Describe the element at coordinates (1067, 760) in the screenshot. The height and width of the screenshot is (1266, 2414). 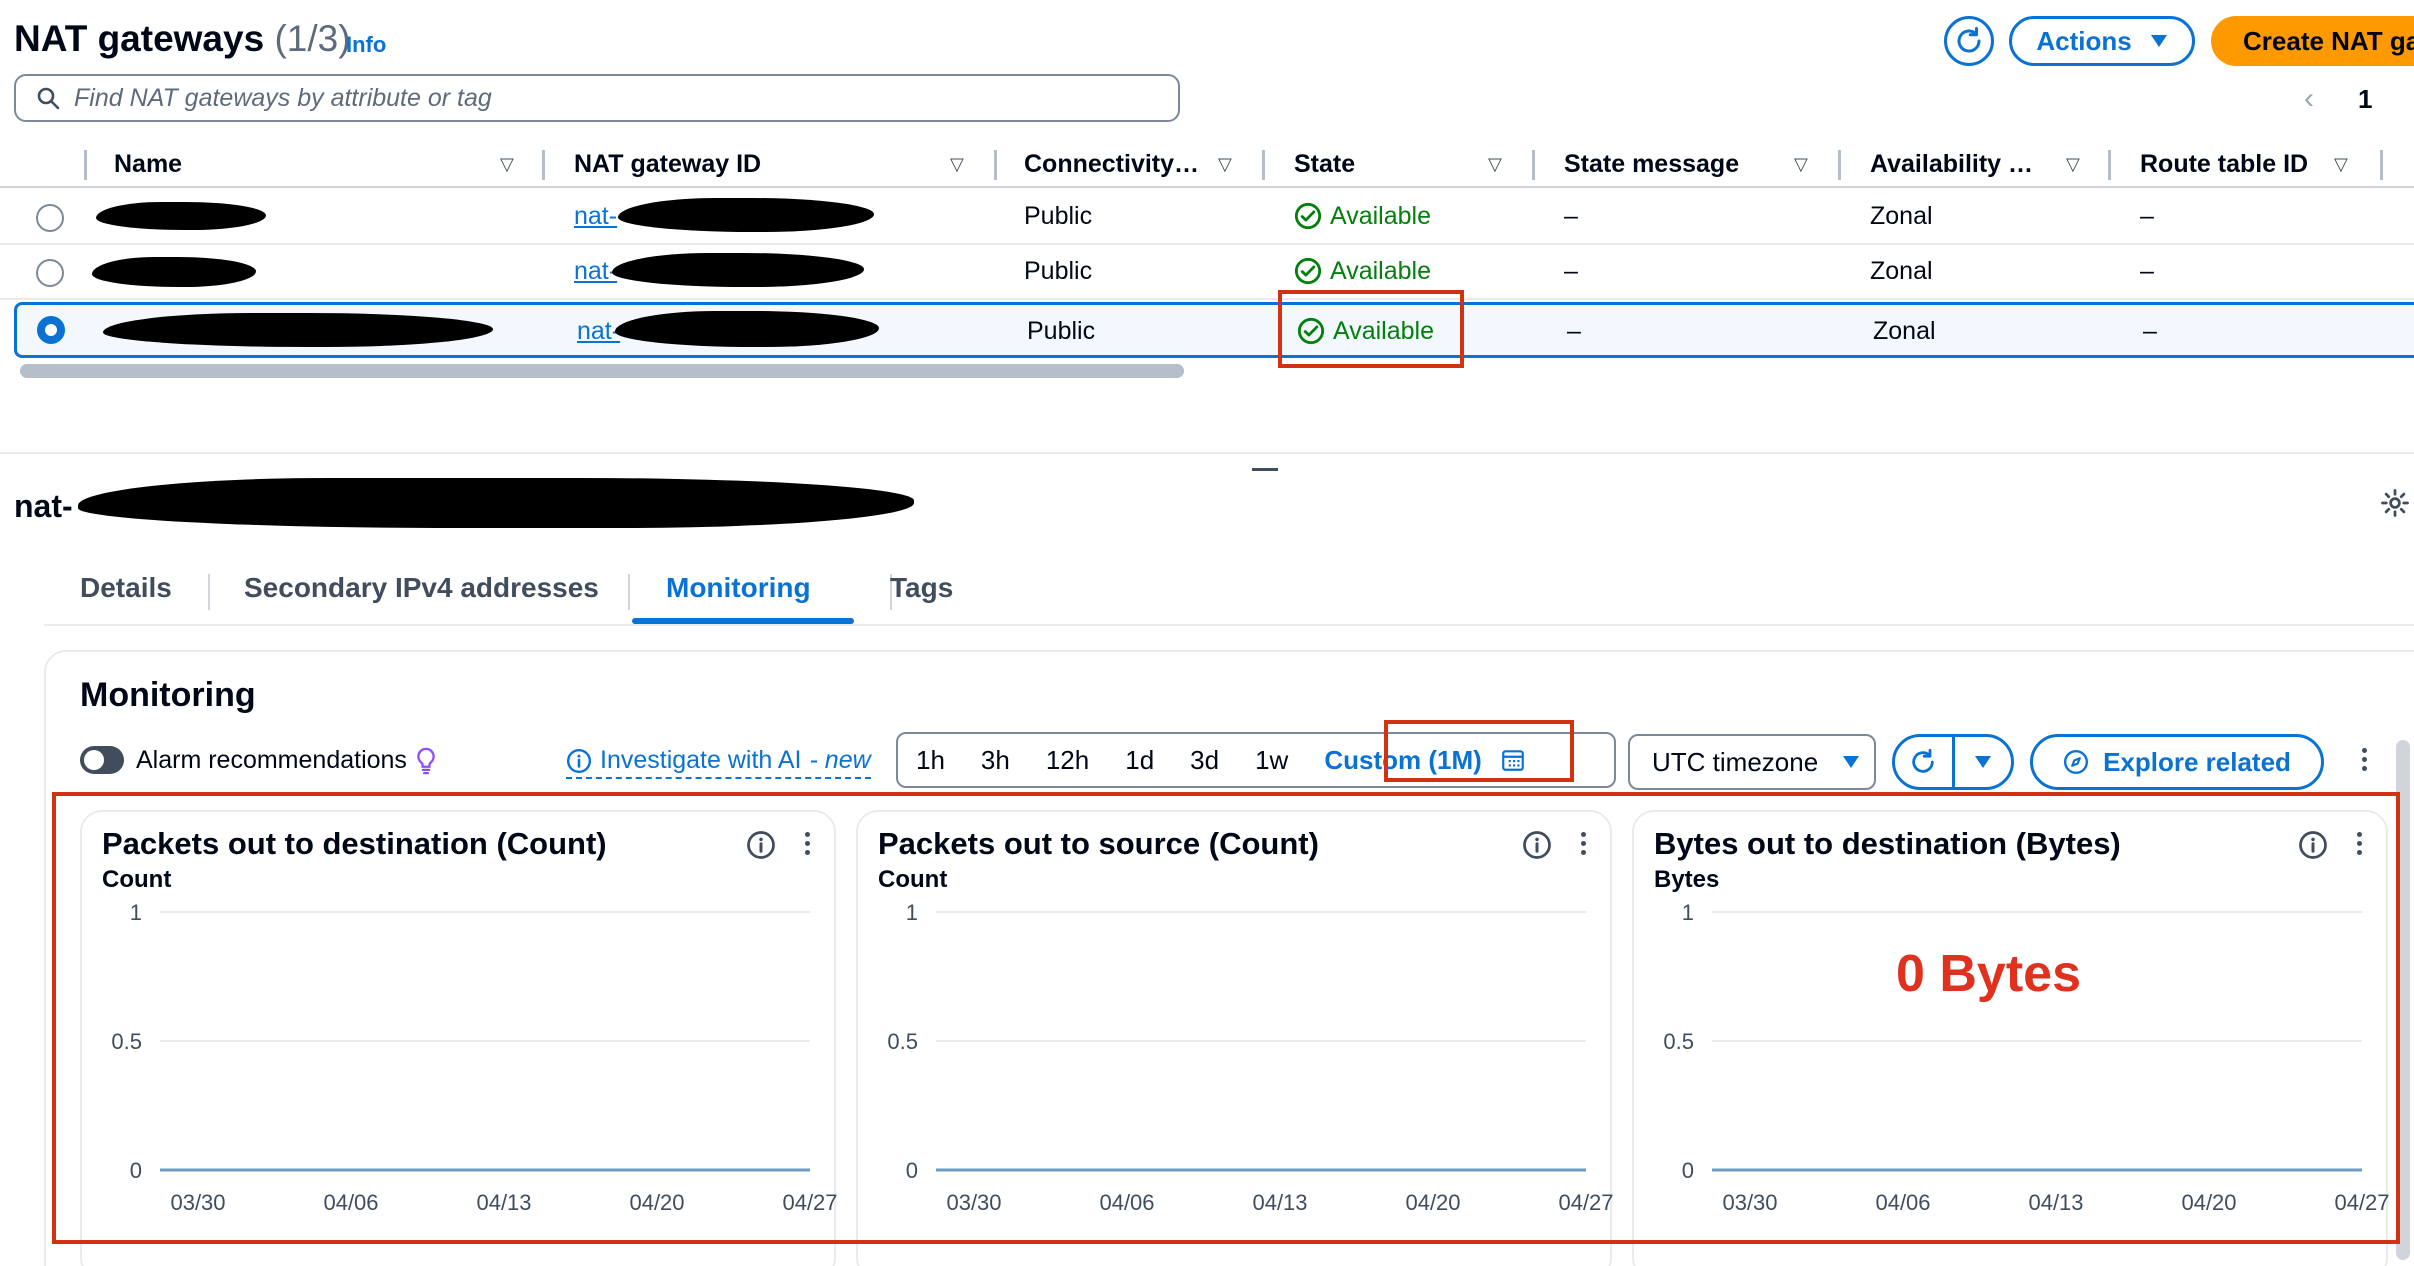
I see `range-12h: 12h` at that location.